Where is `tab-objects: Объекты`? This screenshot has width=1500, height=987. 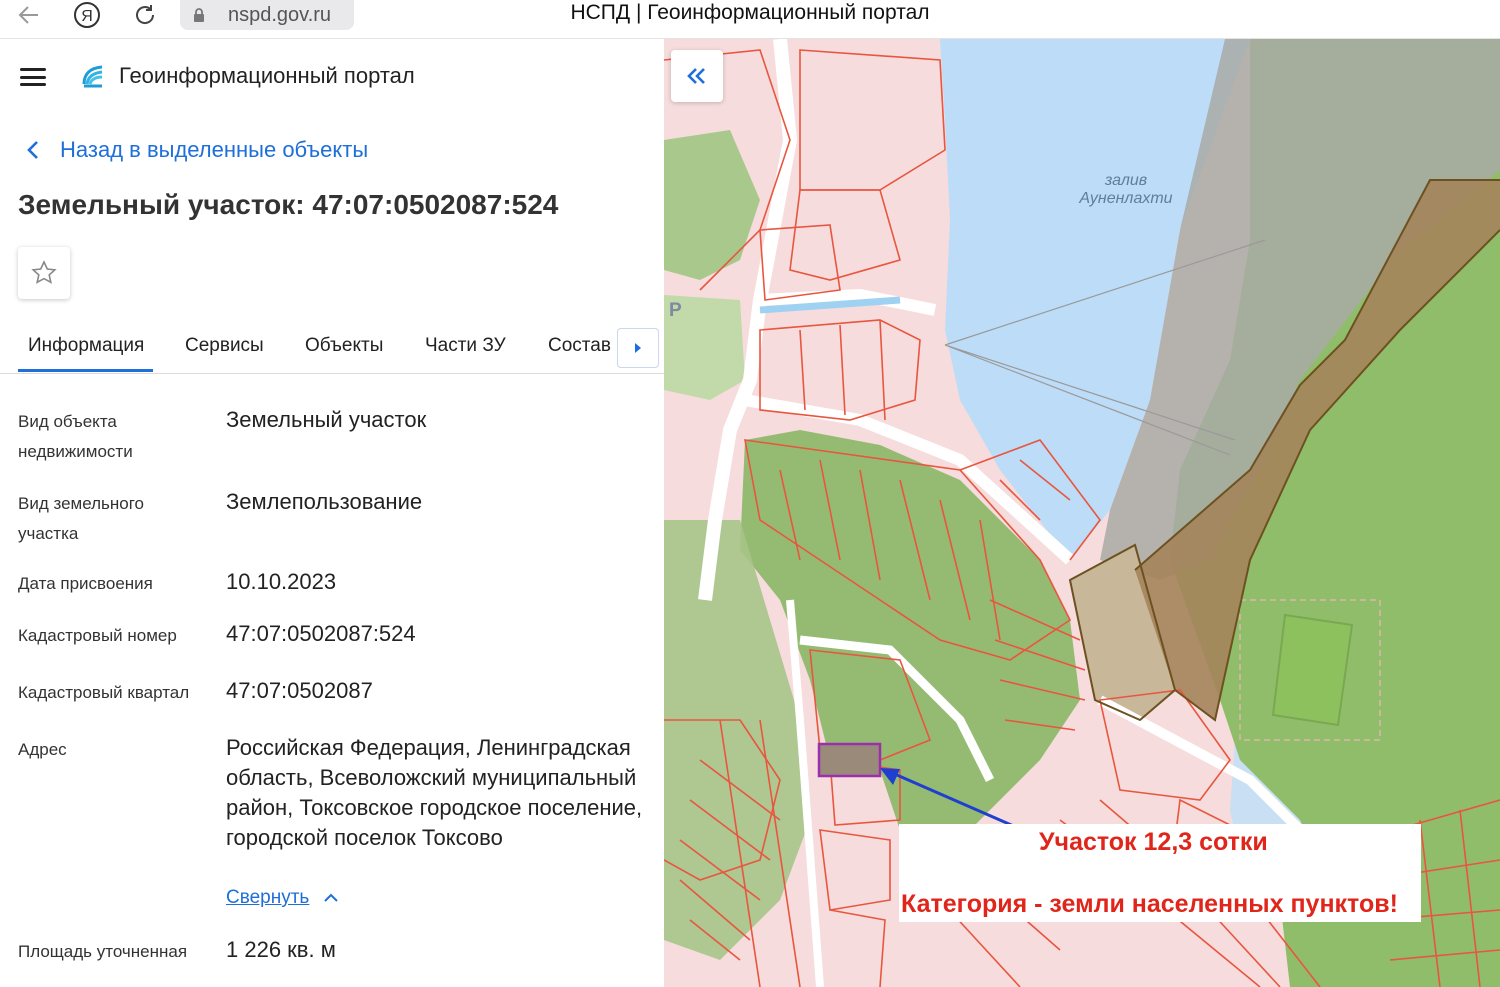 tab-objects: Объекты is located at coordinates (344, 346).